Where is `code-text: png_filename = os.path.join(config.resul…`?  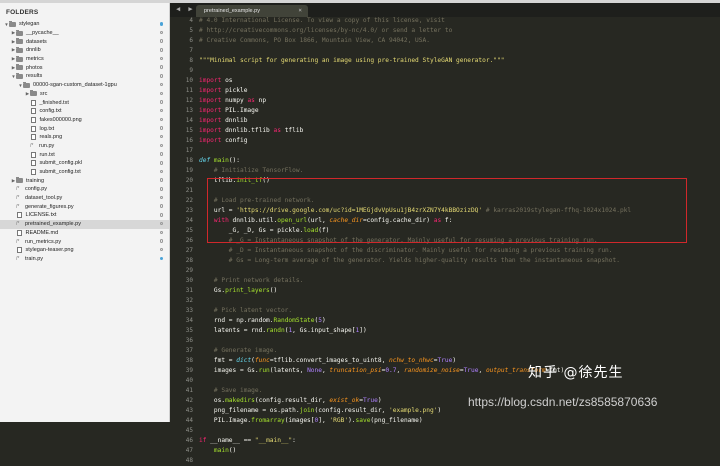 code-text: png_filename = os.path.join(config.resul… is located at coordinates (320, 411).